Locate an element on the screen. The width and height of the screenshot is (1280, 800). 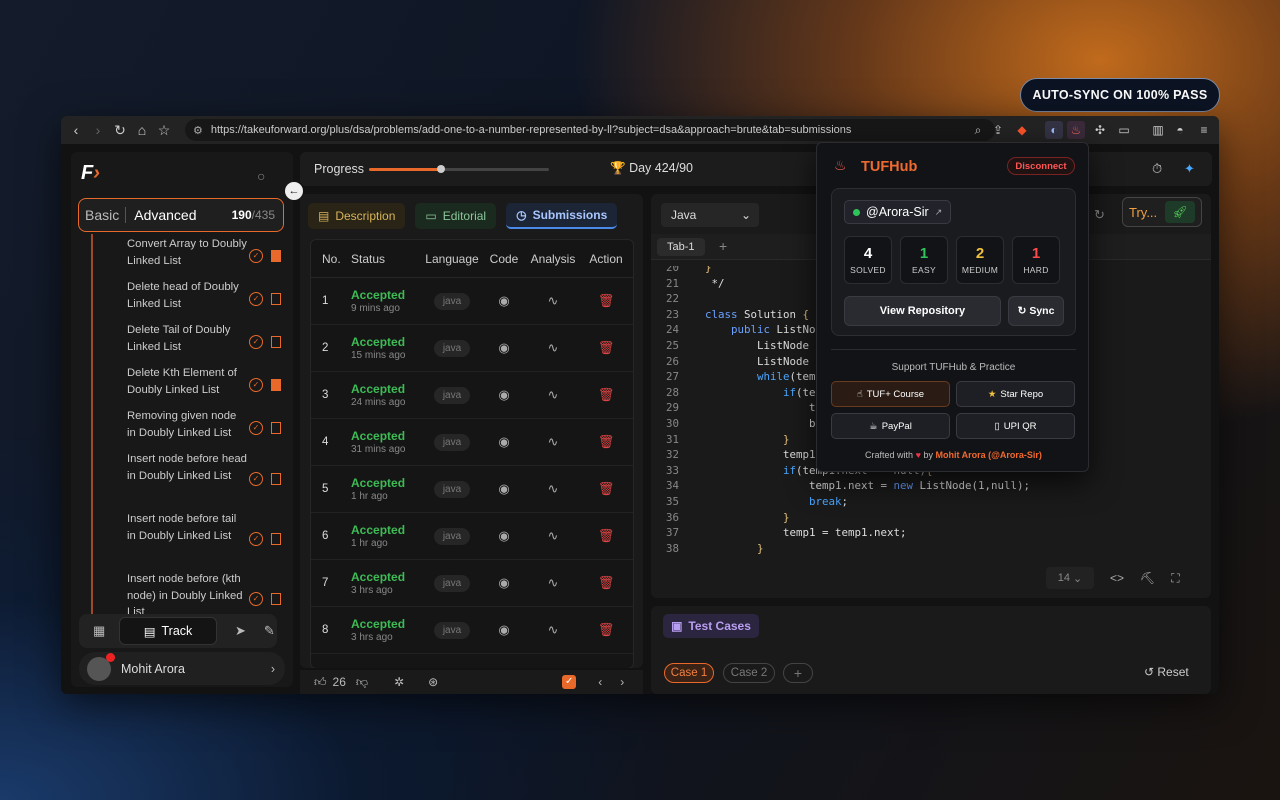
next-problem-icon: › is located at coordinates (622, 682).